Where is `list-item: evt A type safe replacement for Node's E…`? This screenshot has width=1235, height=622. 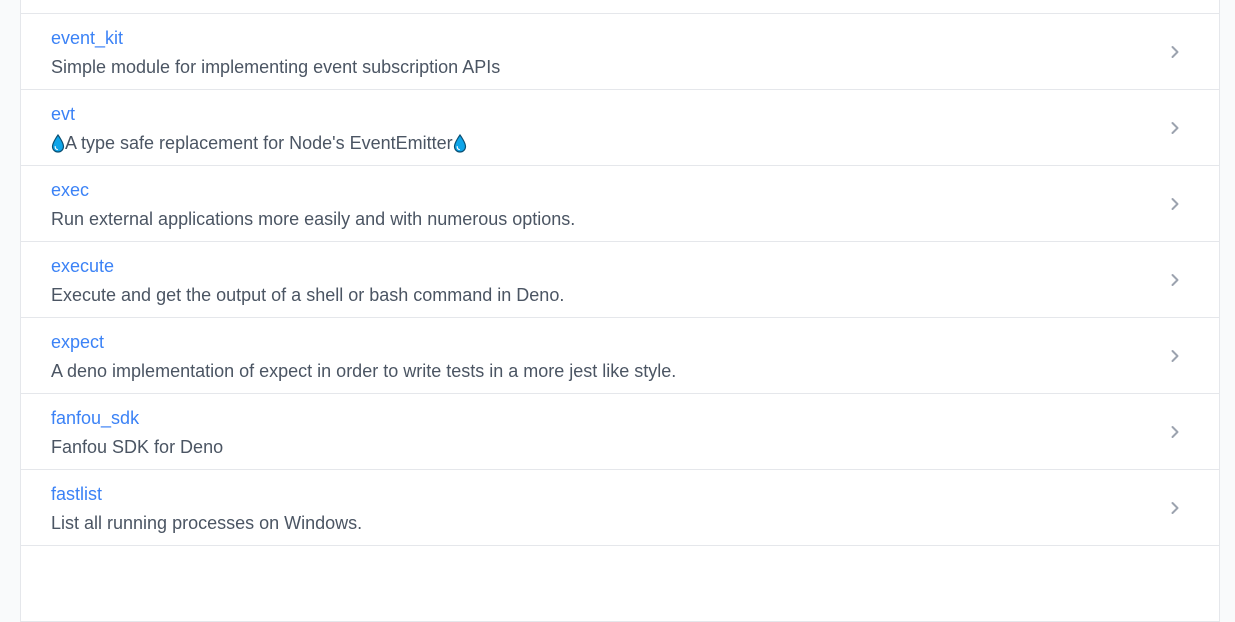 list-item: evt A type safe replacement for Node's E… is located at coordinates (620, 128).